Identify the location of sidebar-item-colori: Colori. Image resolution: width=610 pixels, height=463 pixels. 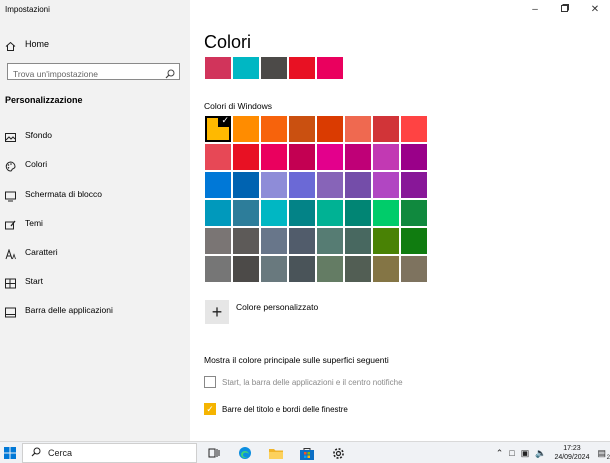
(26, 164).